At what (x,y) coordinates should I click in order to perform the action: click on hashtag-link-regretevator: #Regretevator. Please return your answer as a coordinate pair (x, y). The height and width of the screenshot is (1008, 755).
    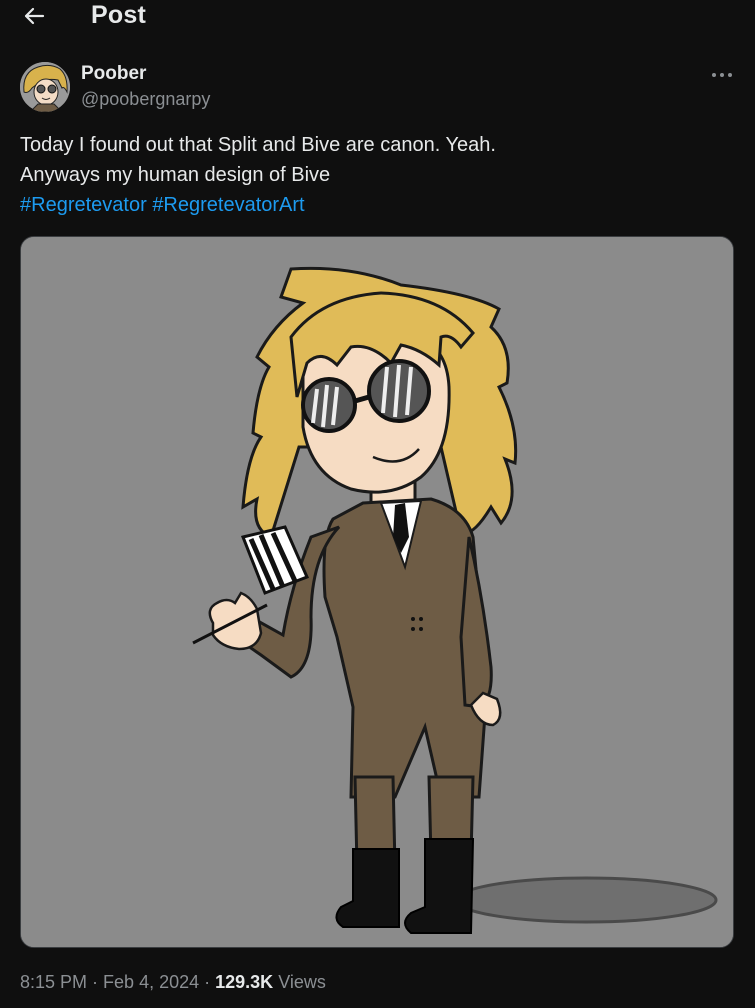
    Looking at the image, I should click on (83, 205).